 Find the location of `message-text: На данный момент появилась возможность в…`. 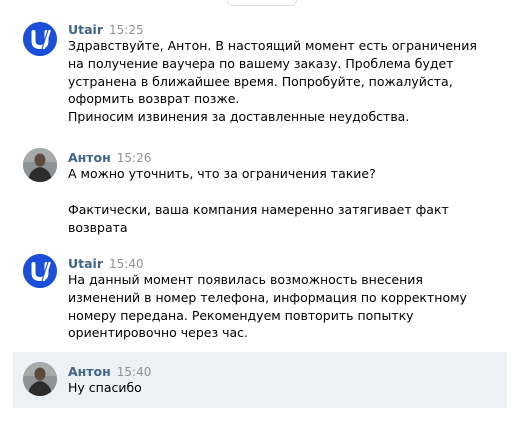

message-text: На данный момент появилась возможность в… is located at coordinates (267, 306).